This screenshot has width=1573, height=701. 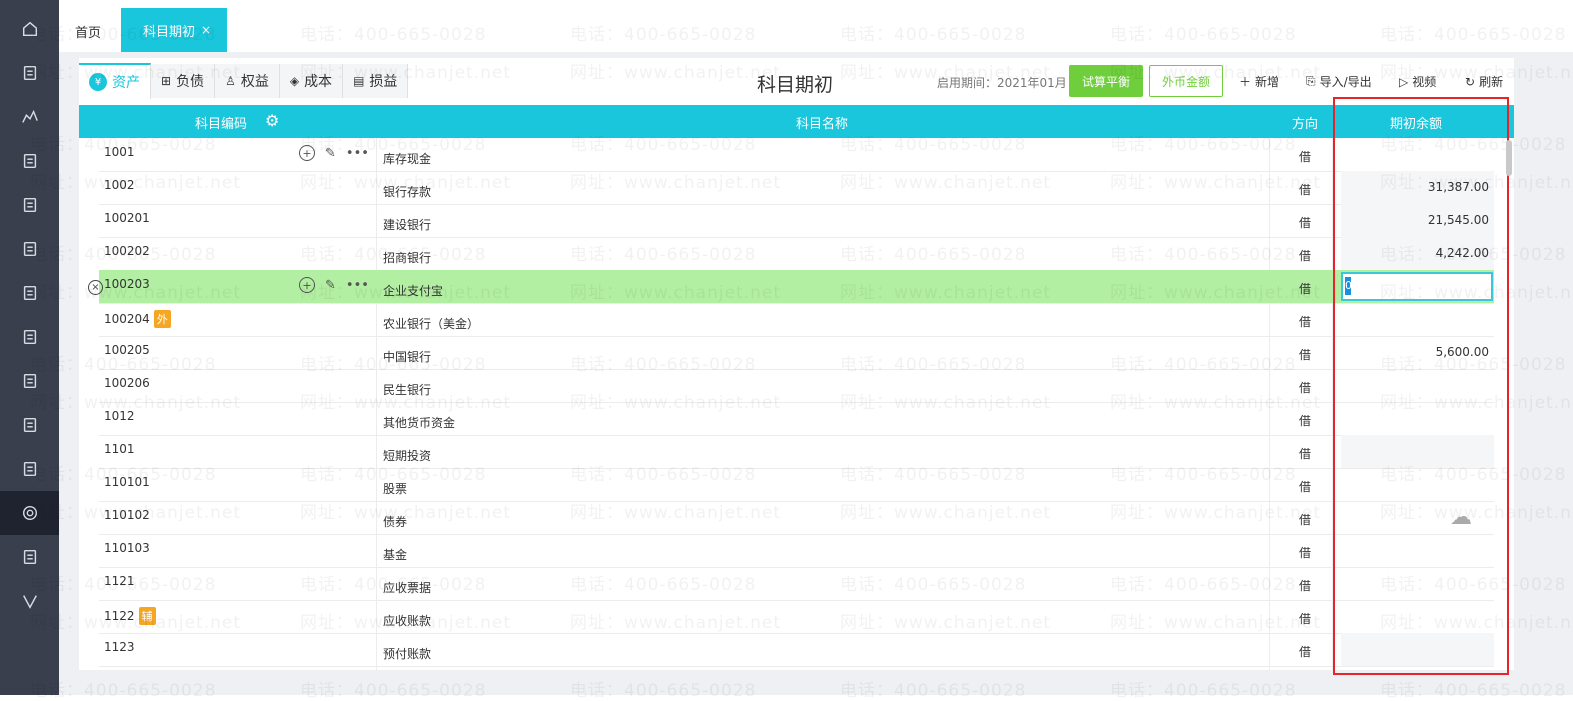 What do you see at coordinates (407, 225) in the screenshot?
I see `account-name: 建设银行` at bounding box center [407, 225].